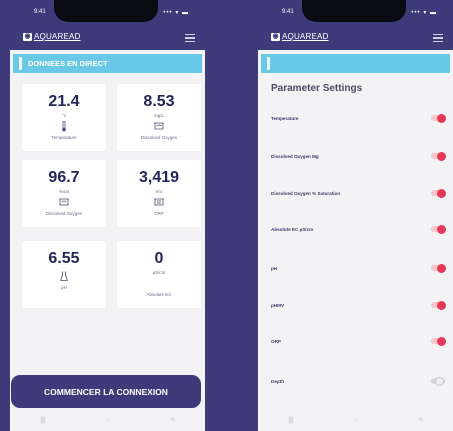 The height and width of the screenshot is (431, 453). What do you see at coordinates (306, 193) in the screenshot?
I see `param-name: Dissolved Oxygen % Saturation` at bounding box center [306, 193].